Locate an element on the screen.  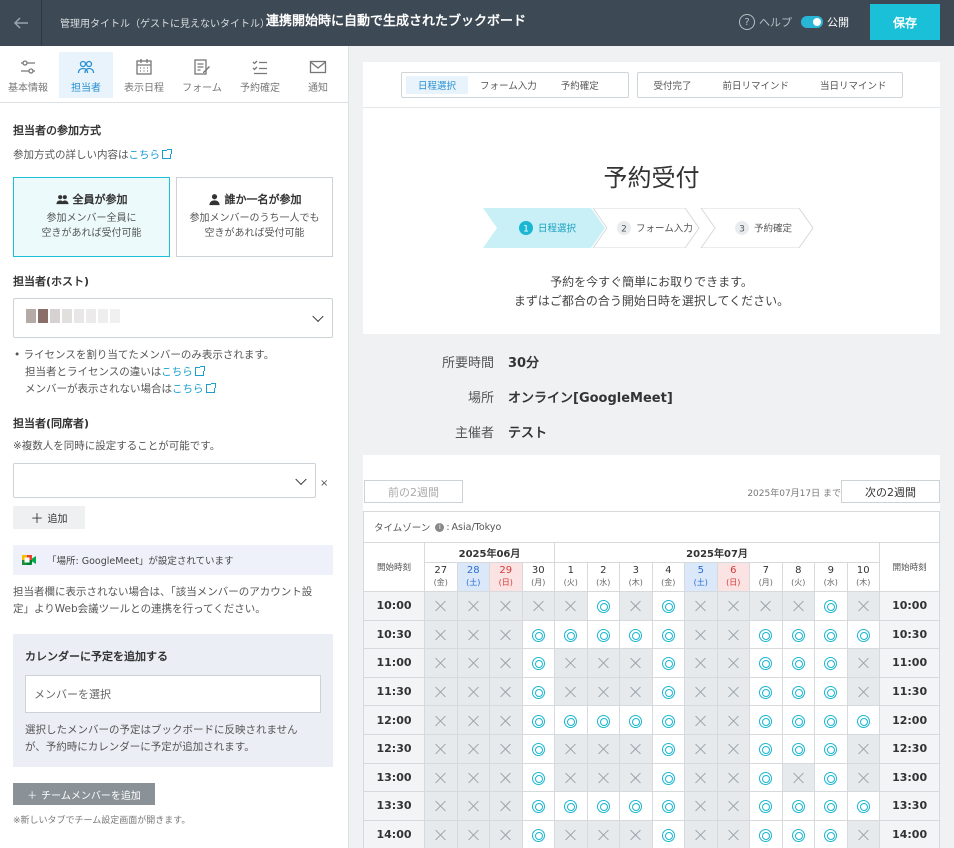
day-number: 27 is located at coordinates (441, 570).